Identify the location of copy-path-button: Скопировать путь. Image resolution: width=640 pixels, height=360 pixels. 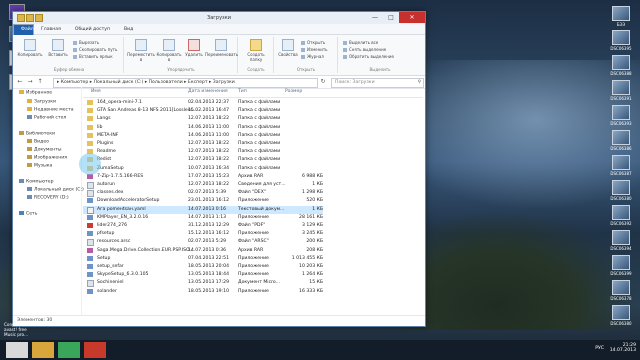
(95, 49).